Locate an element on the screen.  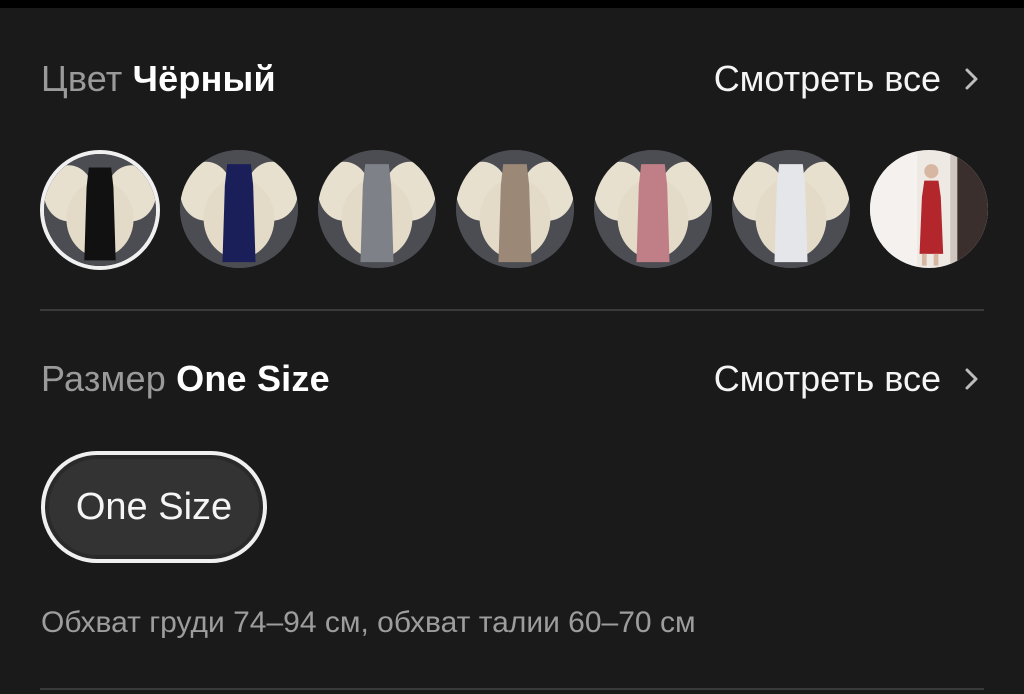
swatch-black is located at coordinates (100, 210).